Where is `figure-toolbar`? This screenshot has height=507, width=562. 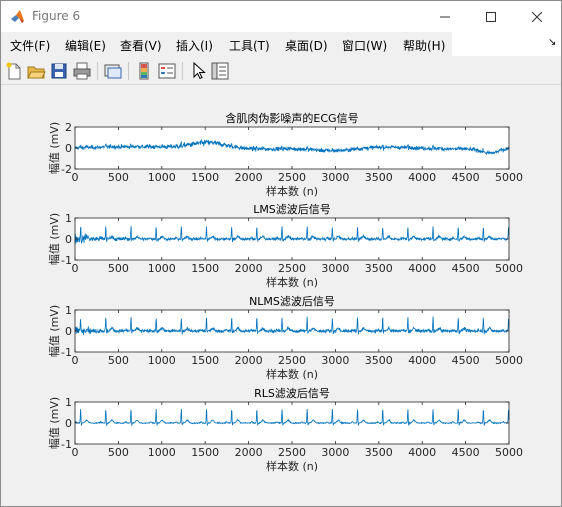
figure-toolbar is located at coordinates (281, 71).